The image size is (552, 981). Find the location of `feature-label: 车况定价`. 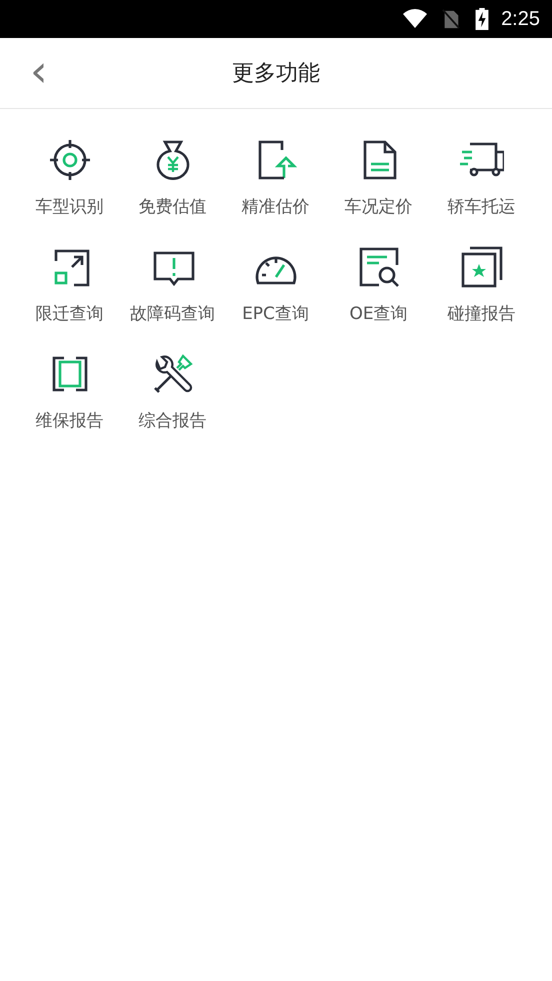

feature-label: 车况定价 is located at coordinates (378, 207).